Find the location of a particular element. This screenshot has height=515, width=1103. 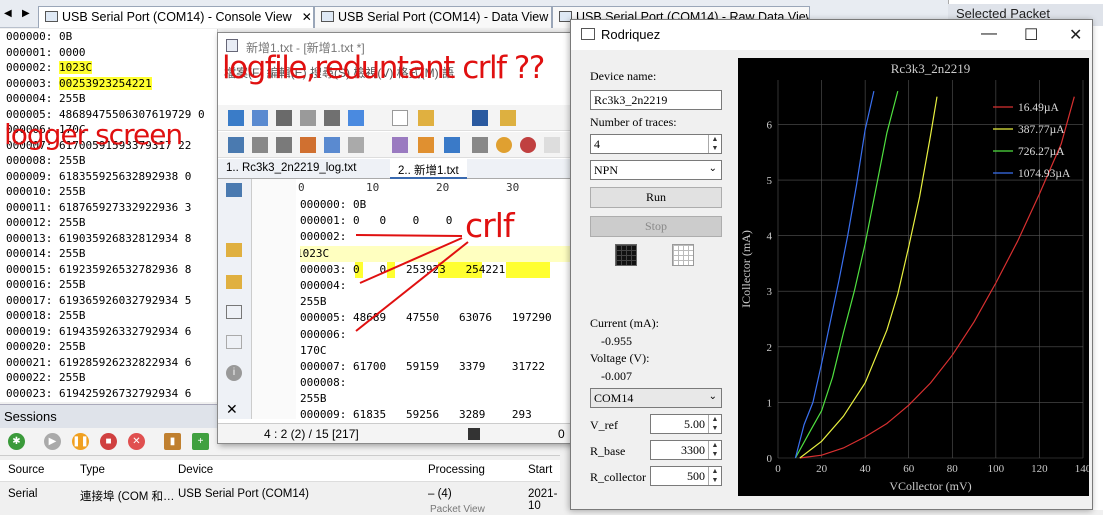

maximize-icon: ☐ is located at coordinates (1031, 35).